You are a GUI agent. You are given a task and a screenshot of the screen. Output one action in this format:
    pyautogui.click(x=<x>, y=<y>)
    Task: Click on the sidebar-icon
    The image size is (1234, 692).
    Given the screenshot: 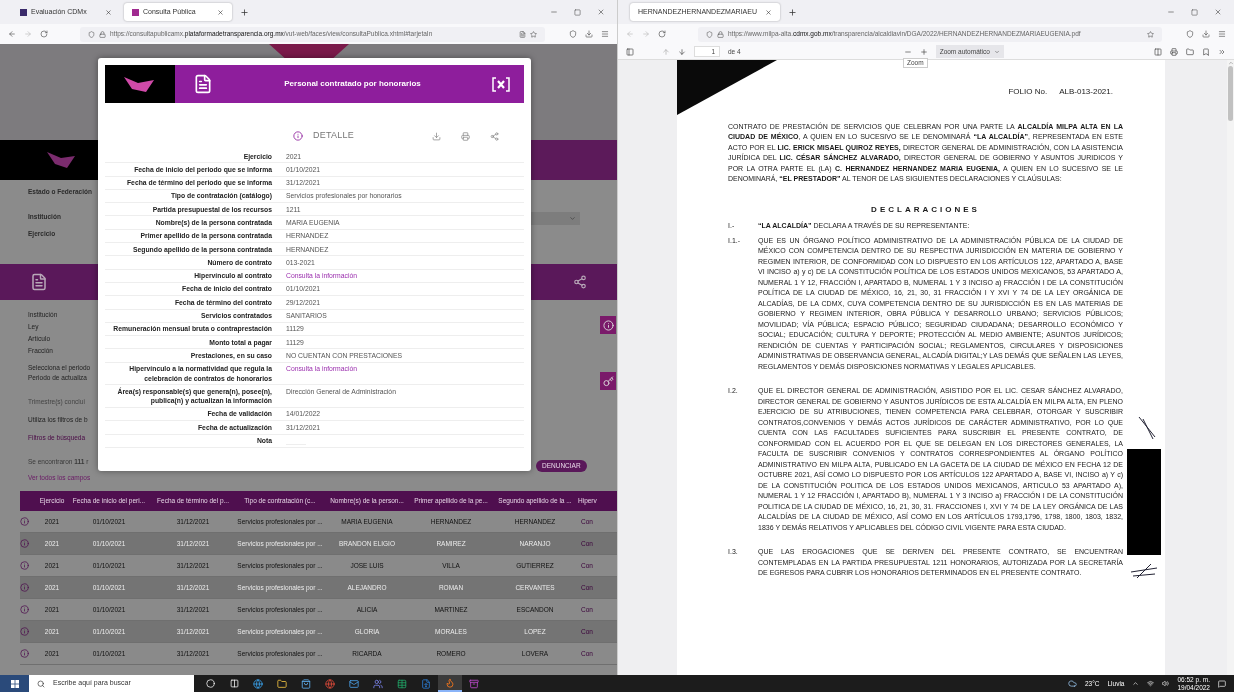 What is the action you would take?
    pyautogui.click(x=630, y=51)
    